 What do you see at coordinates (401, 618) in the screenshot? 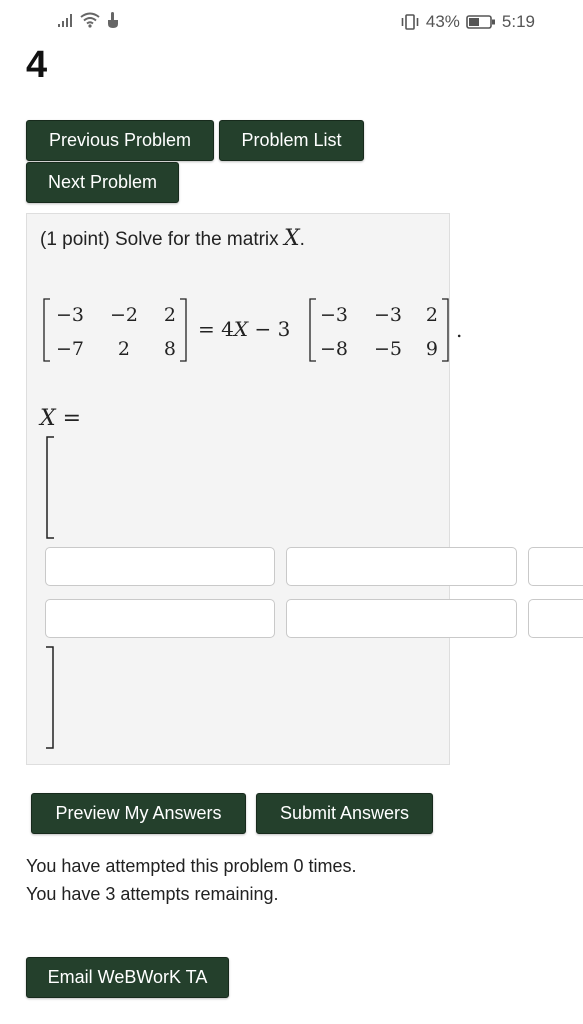
I see `answer-input-r2c2` at bounding box center [401, 618].